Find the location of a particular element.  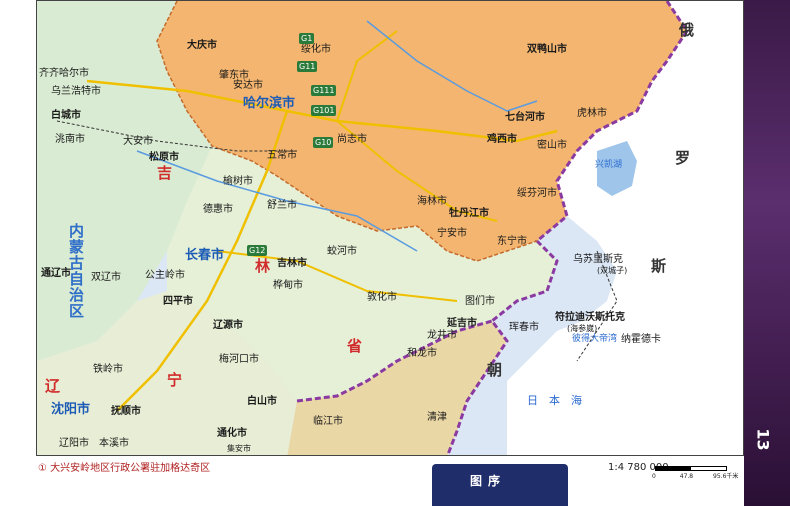

city-label: 洮南市 is located at coordinates (70, 139).